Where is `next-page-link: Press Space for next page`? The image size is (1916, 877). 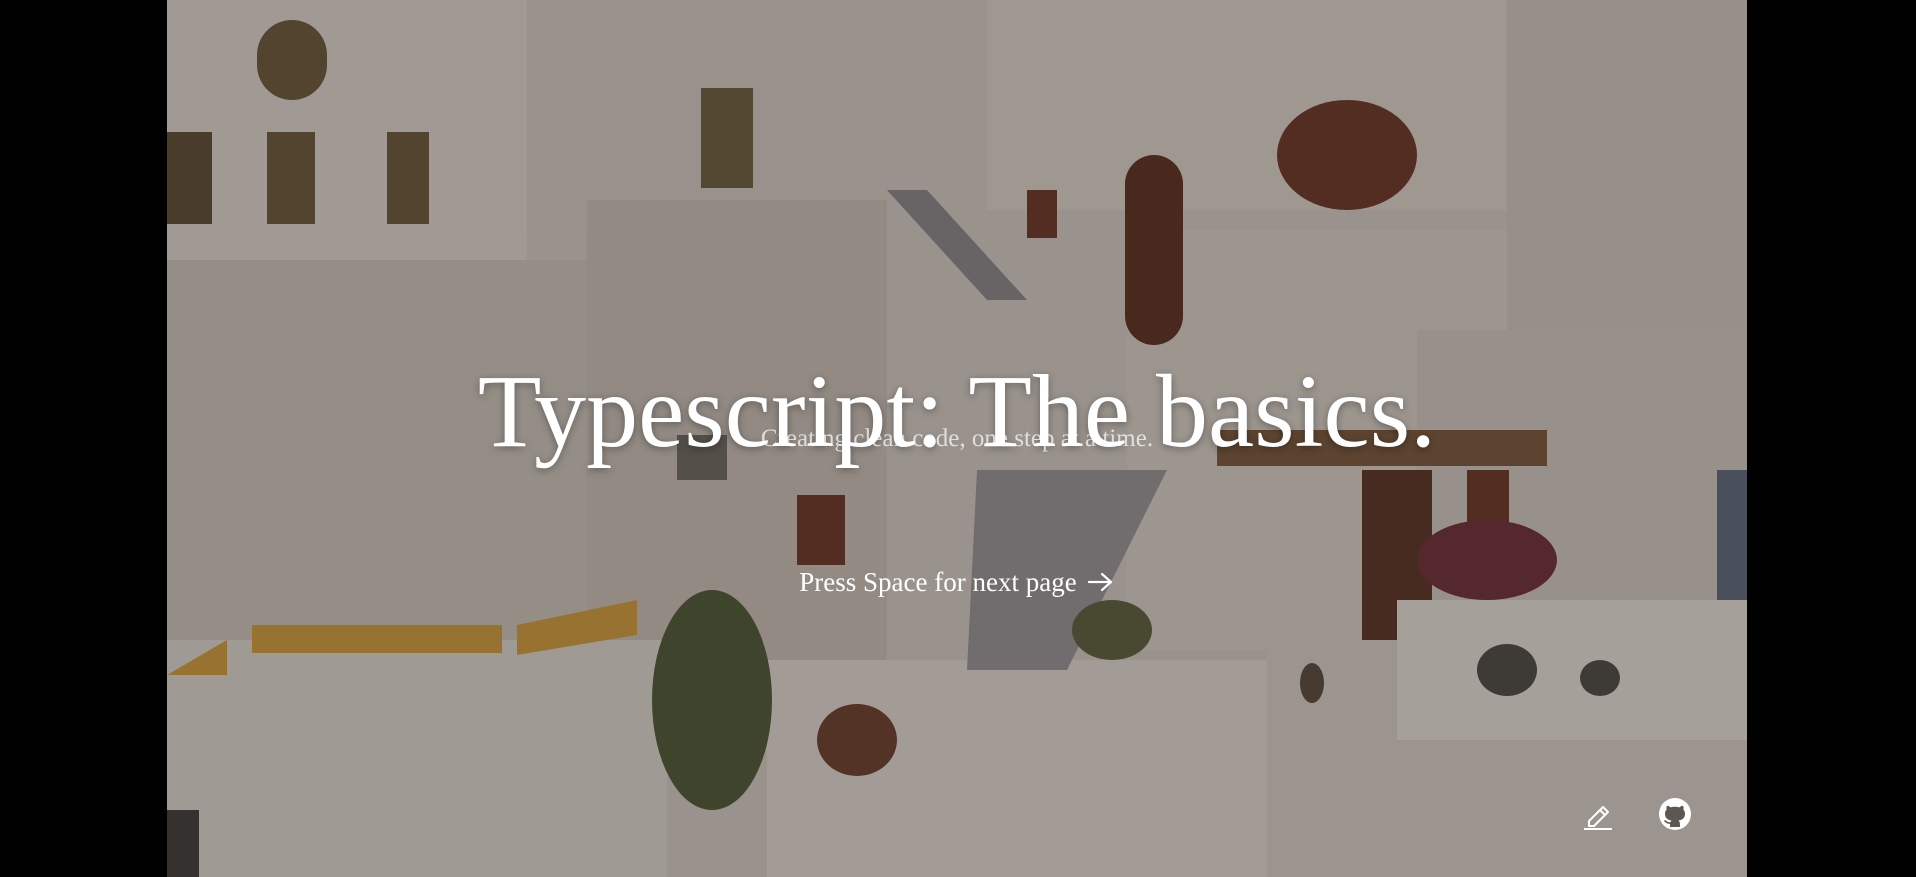
next-page-link: Press Space for next page is located at coordinates (957, 583).